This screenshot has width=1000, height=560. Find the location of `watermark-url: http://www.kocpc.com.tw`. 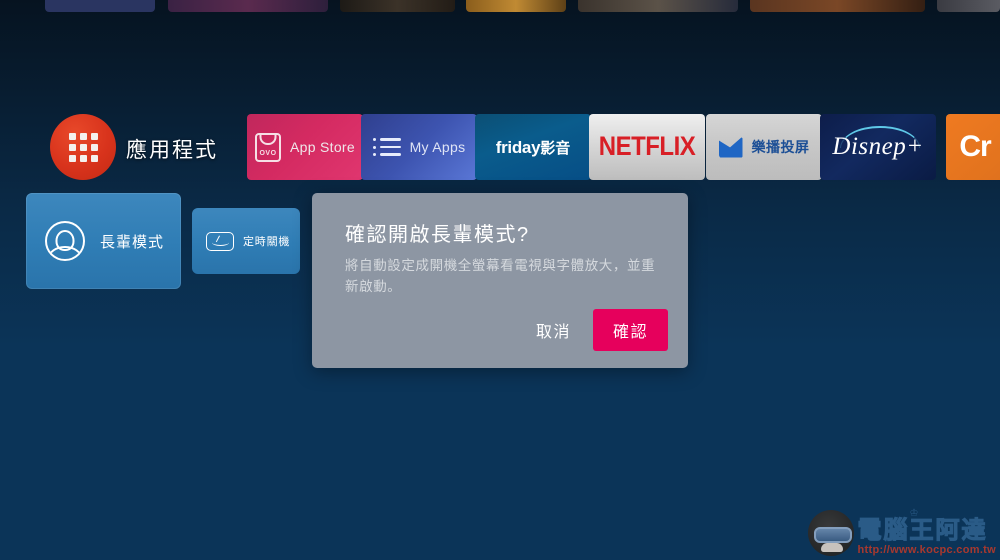

watermark-url: http://www.kocpc.com.tw is located at coordinates (926, 550).